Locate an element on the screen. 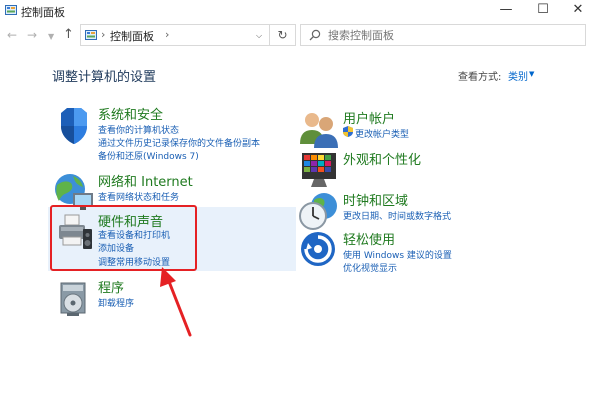  up-arrow-icon: ↑ is located at coordinates (68, 34).